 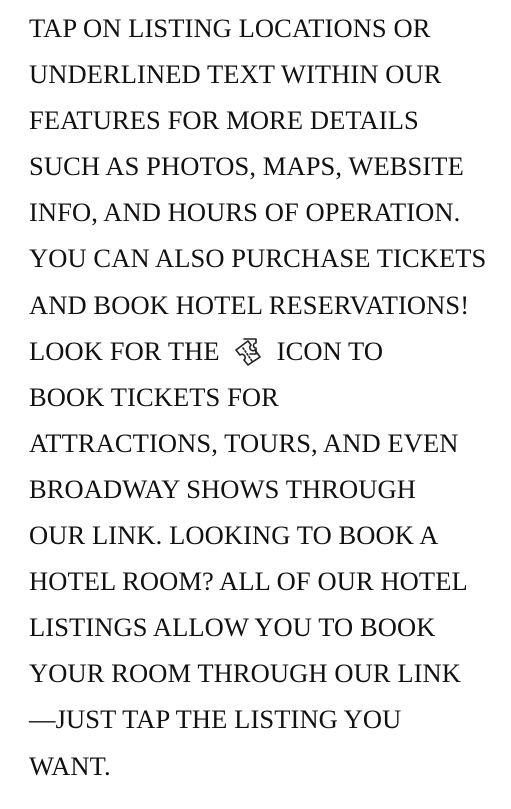 I want to click on instruction-line: ATTRACTIONS, TOURS, AND EVEN, so click(x=244, y=442).